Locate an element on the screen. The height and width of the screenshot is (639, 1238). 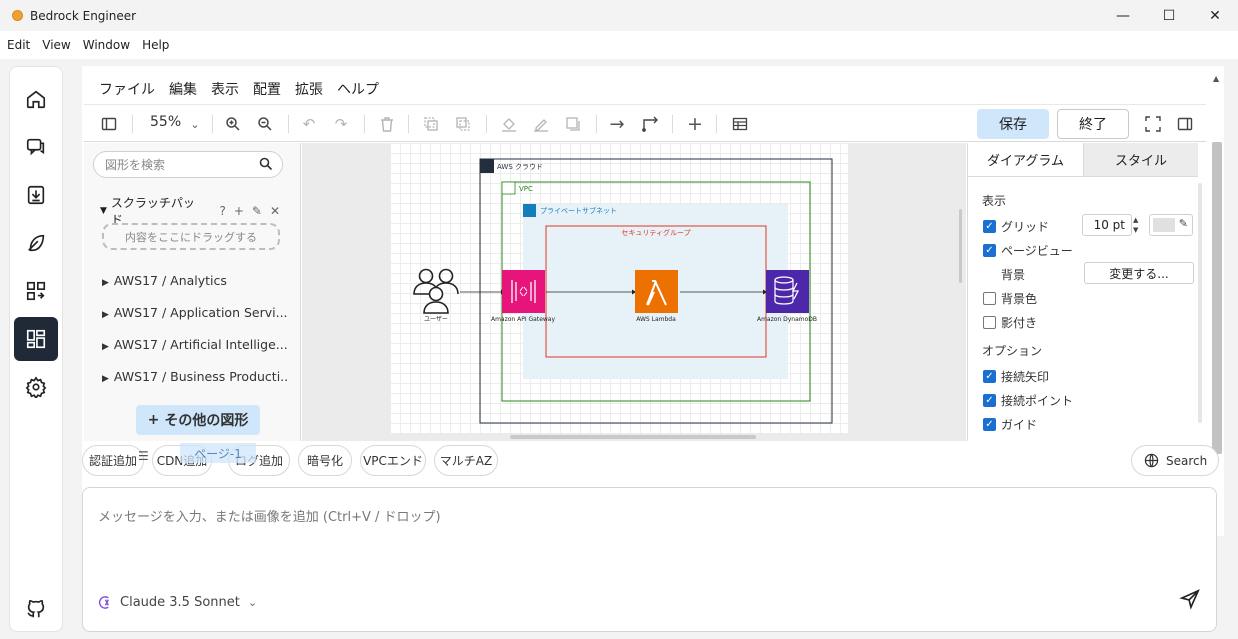
quick-action-vpc-endpoint: VPCエンド is located at coordinates (393, 460).